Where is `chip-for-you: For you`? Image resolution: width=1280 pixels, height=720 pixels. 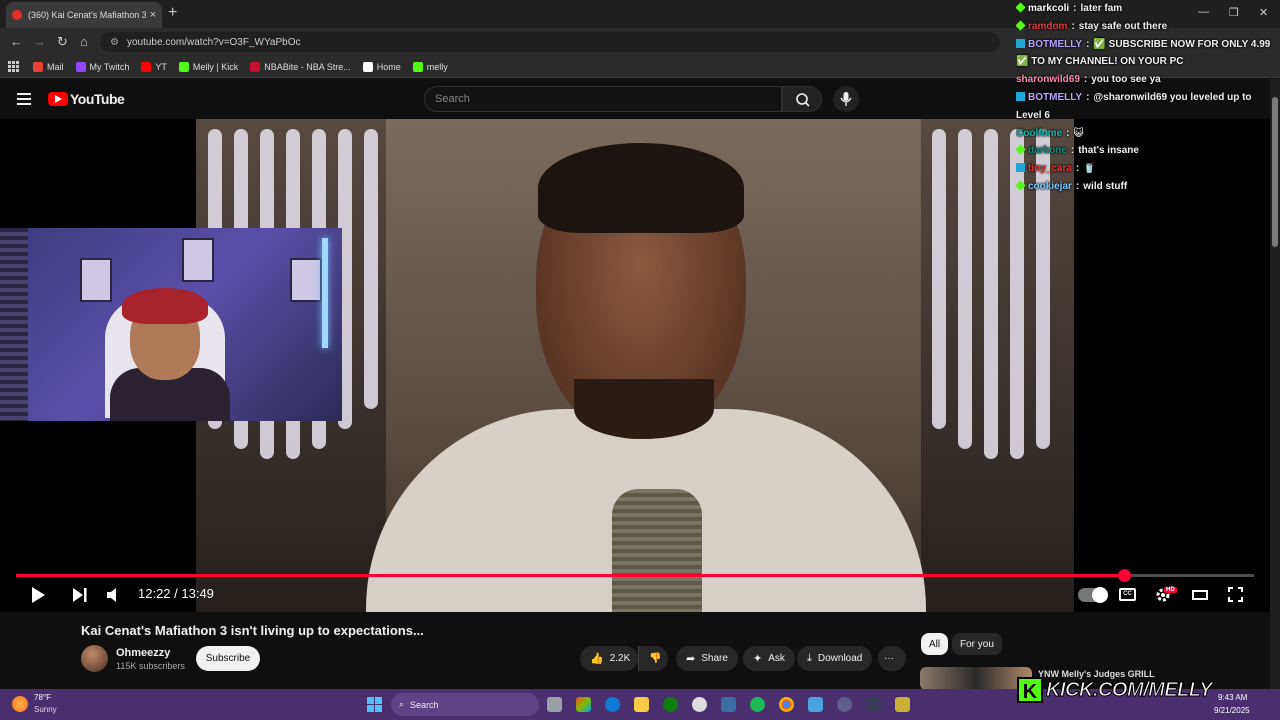
chip-for-you: For you is located at coordinates (977, 644).